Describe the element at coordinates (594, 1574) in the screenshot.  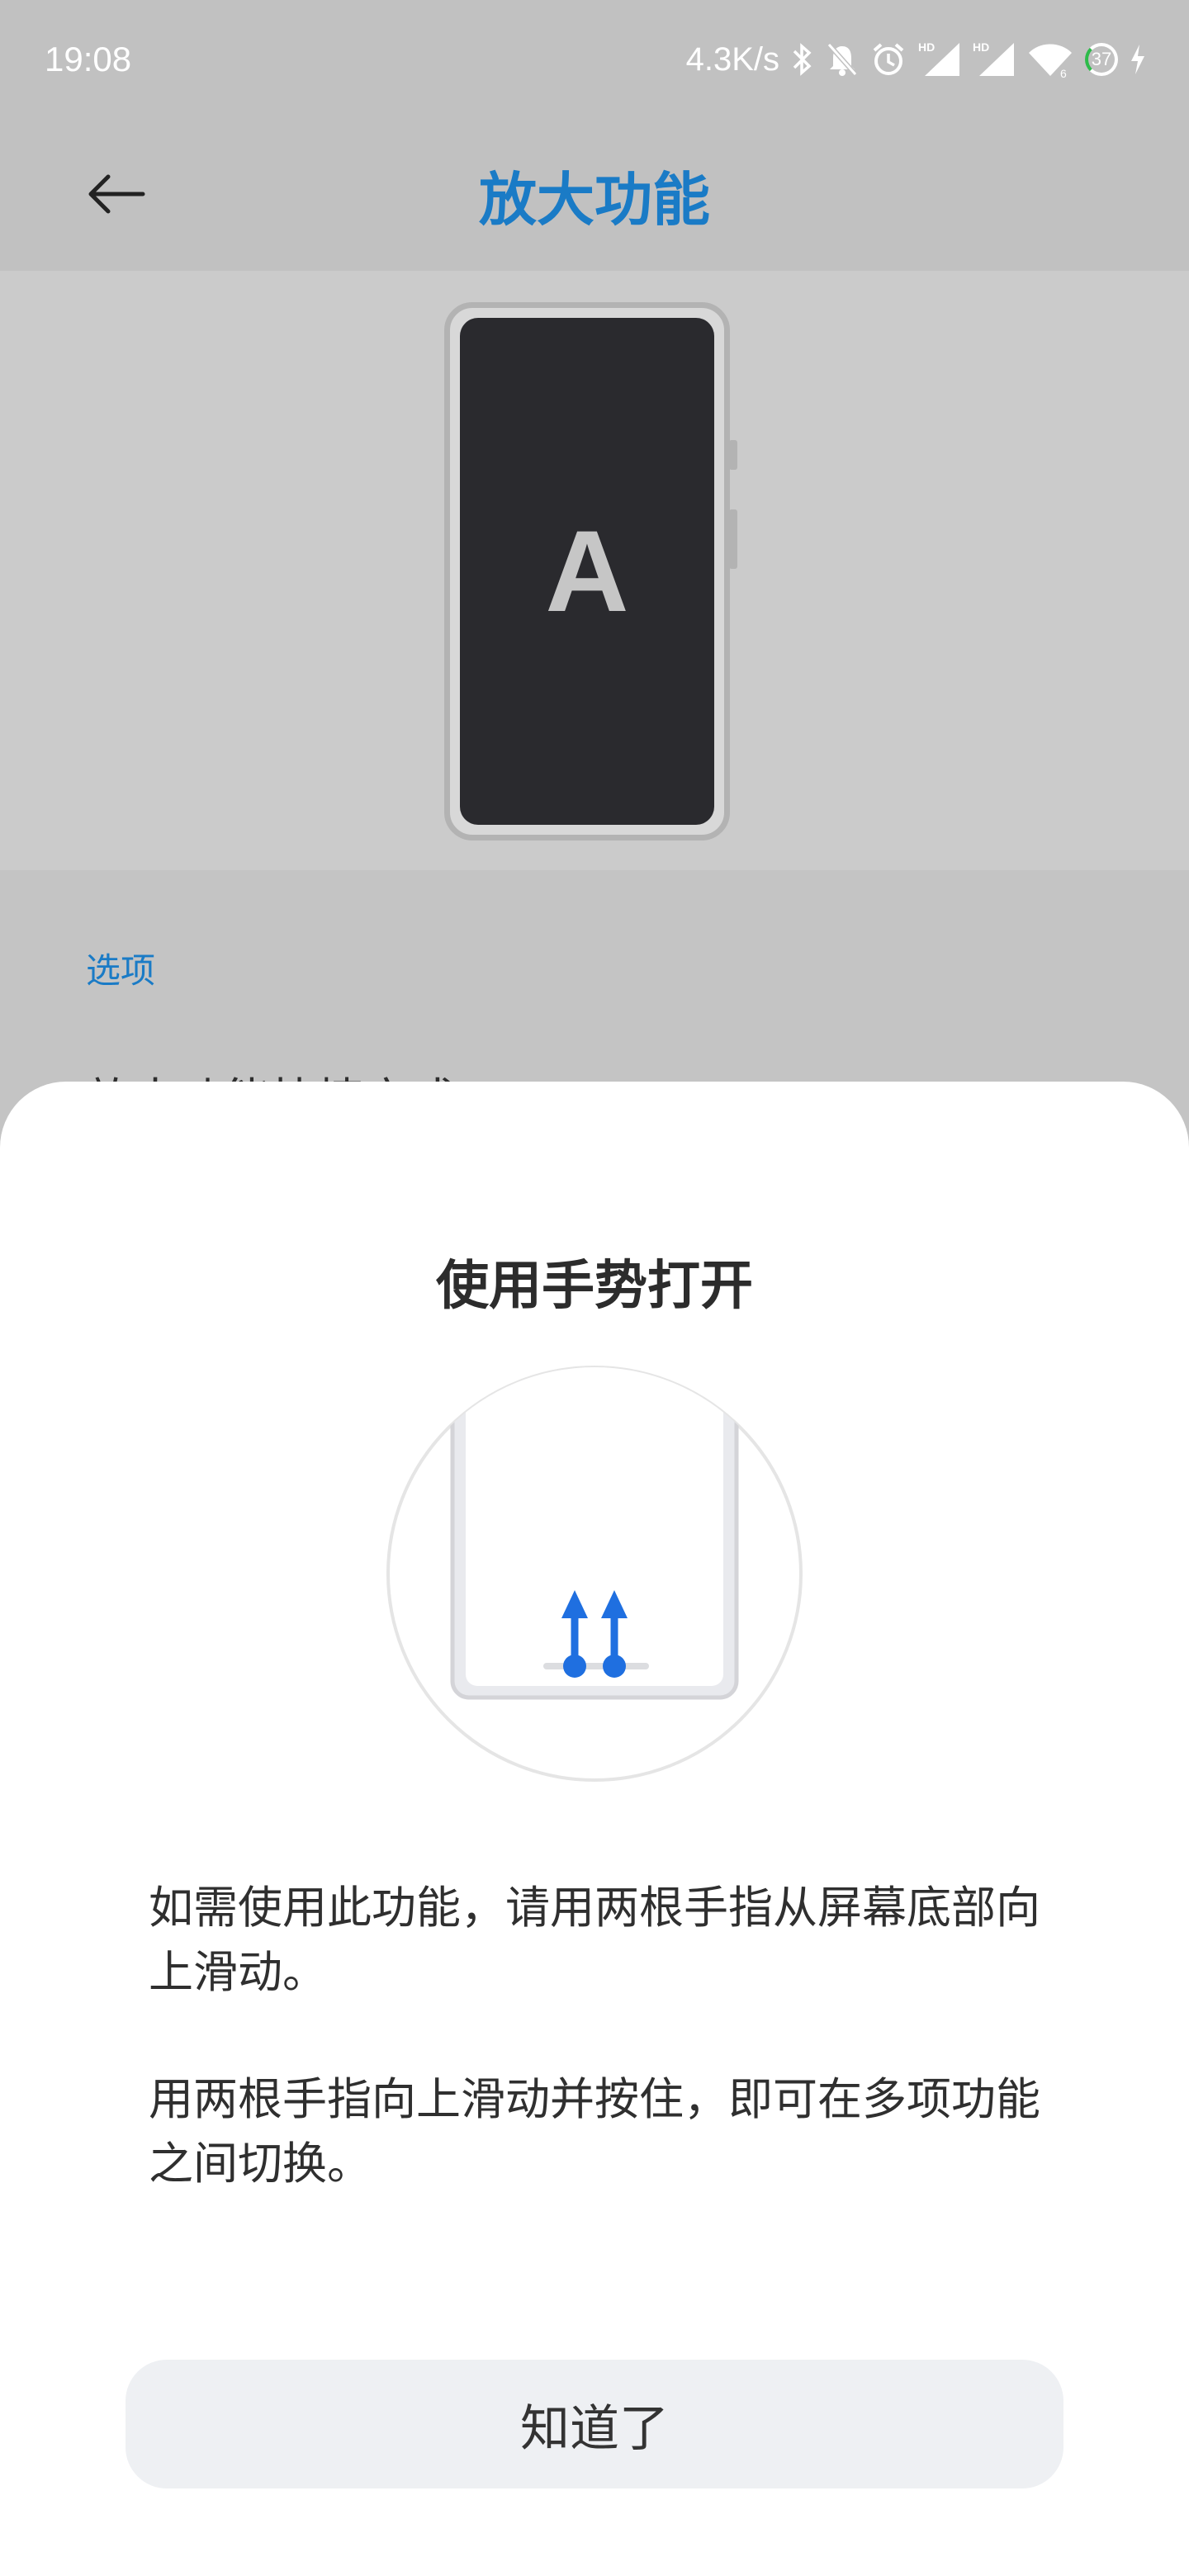
I see `two-finger-swipe-illustration` at that location.